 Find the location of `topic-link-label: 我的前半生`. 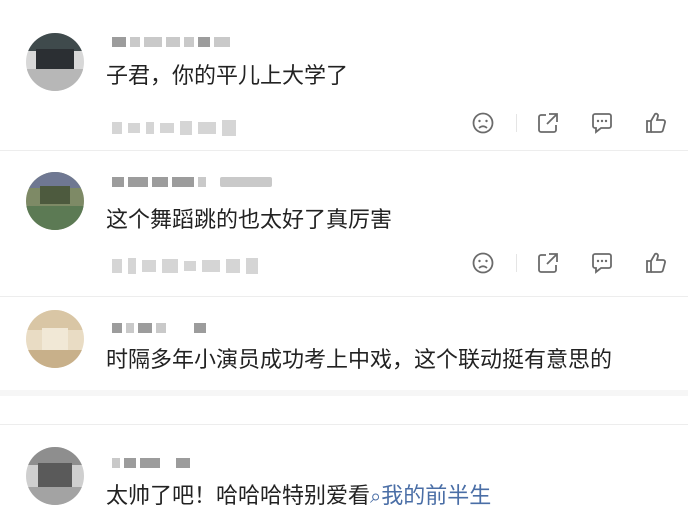

topic-link-label: 我的前半生 is located at coordinates (436, 496).